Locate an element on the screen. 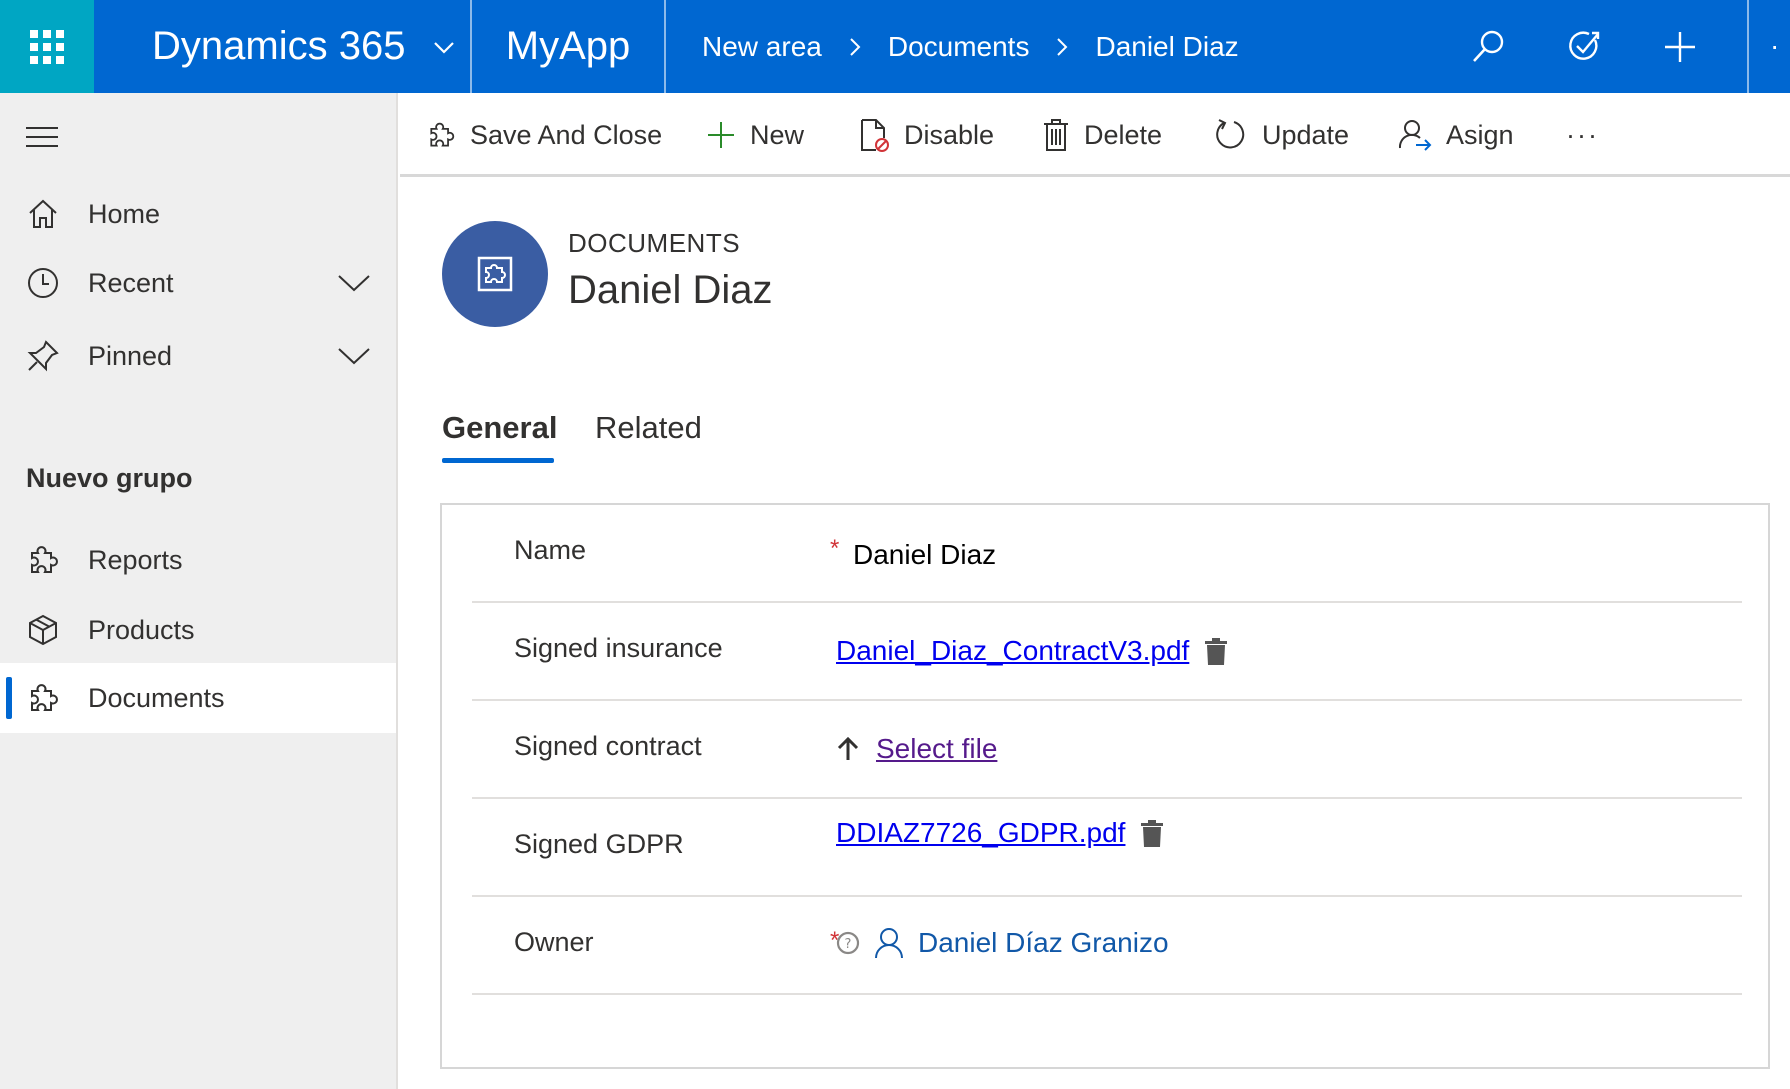 The width and height of the screenshot is (1790, 1089). more-commands-label: ··· is located at coordinates (1582, 134).